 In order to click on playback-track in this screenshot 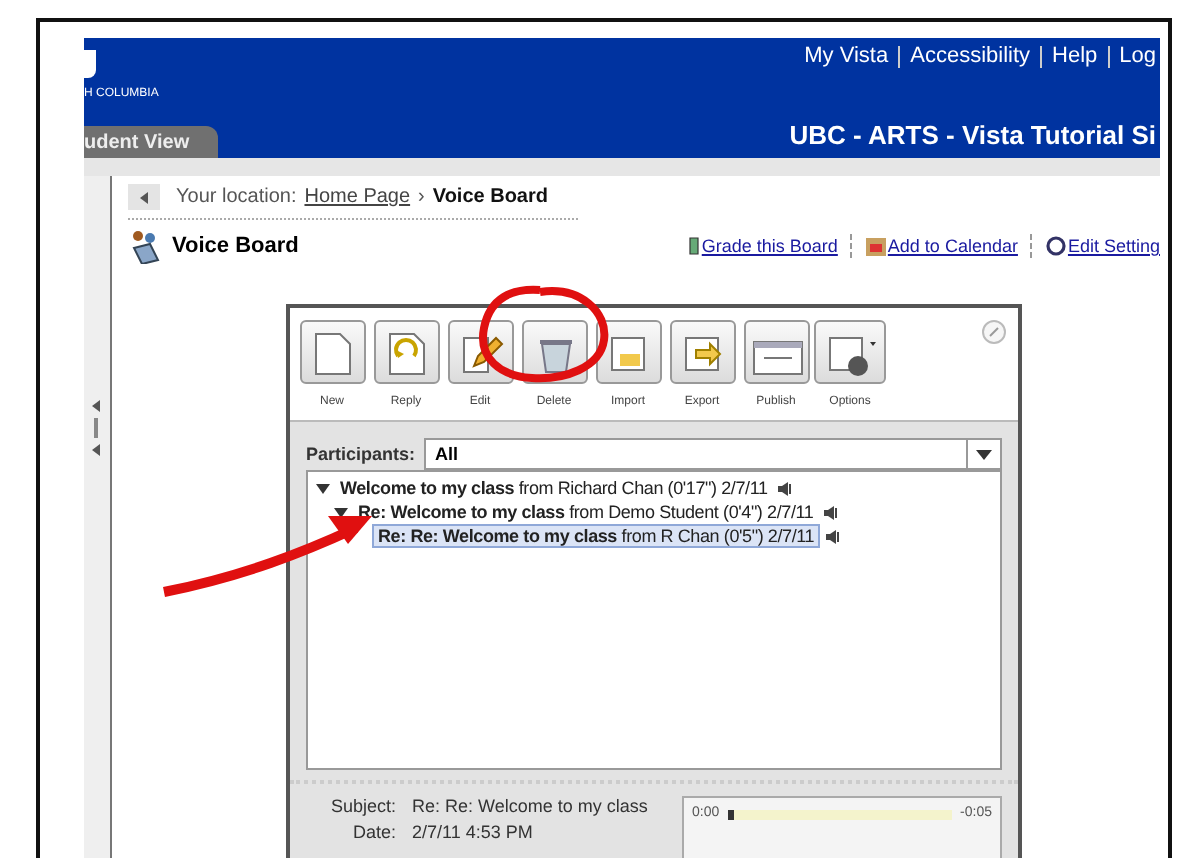, I will do `click(840, 815)`.